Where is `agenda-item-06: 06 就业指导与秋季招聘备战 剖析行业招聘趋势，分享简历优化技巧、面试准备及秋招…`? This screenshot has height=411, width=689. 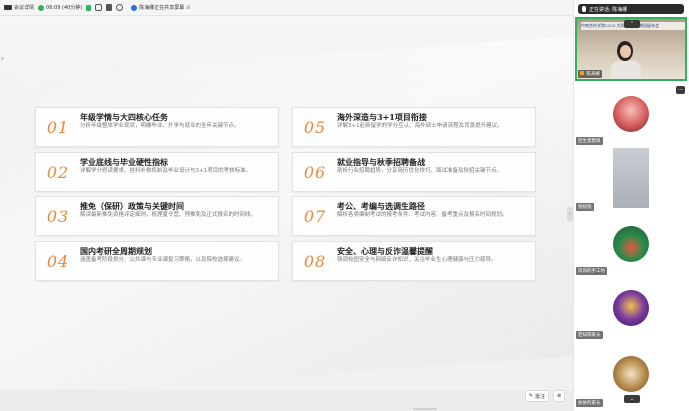 agenda-item-06: 06 就业指导与秋季招聘备战 剖析行业招聘趋势，分享简历优化技巧、面试准备及秋招… is located at coordinates (414, 172).